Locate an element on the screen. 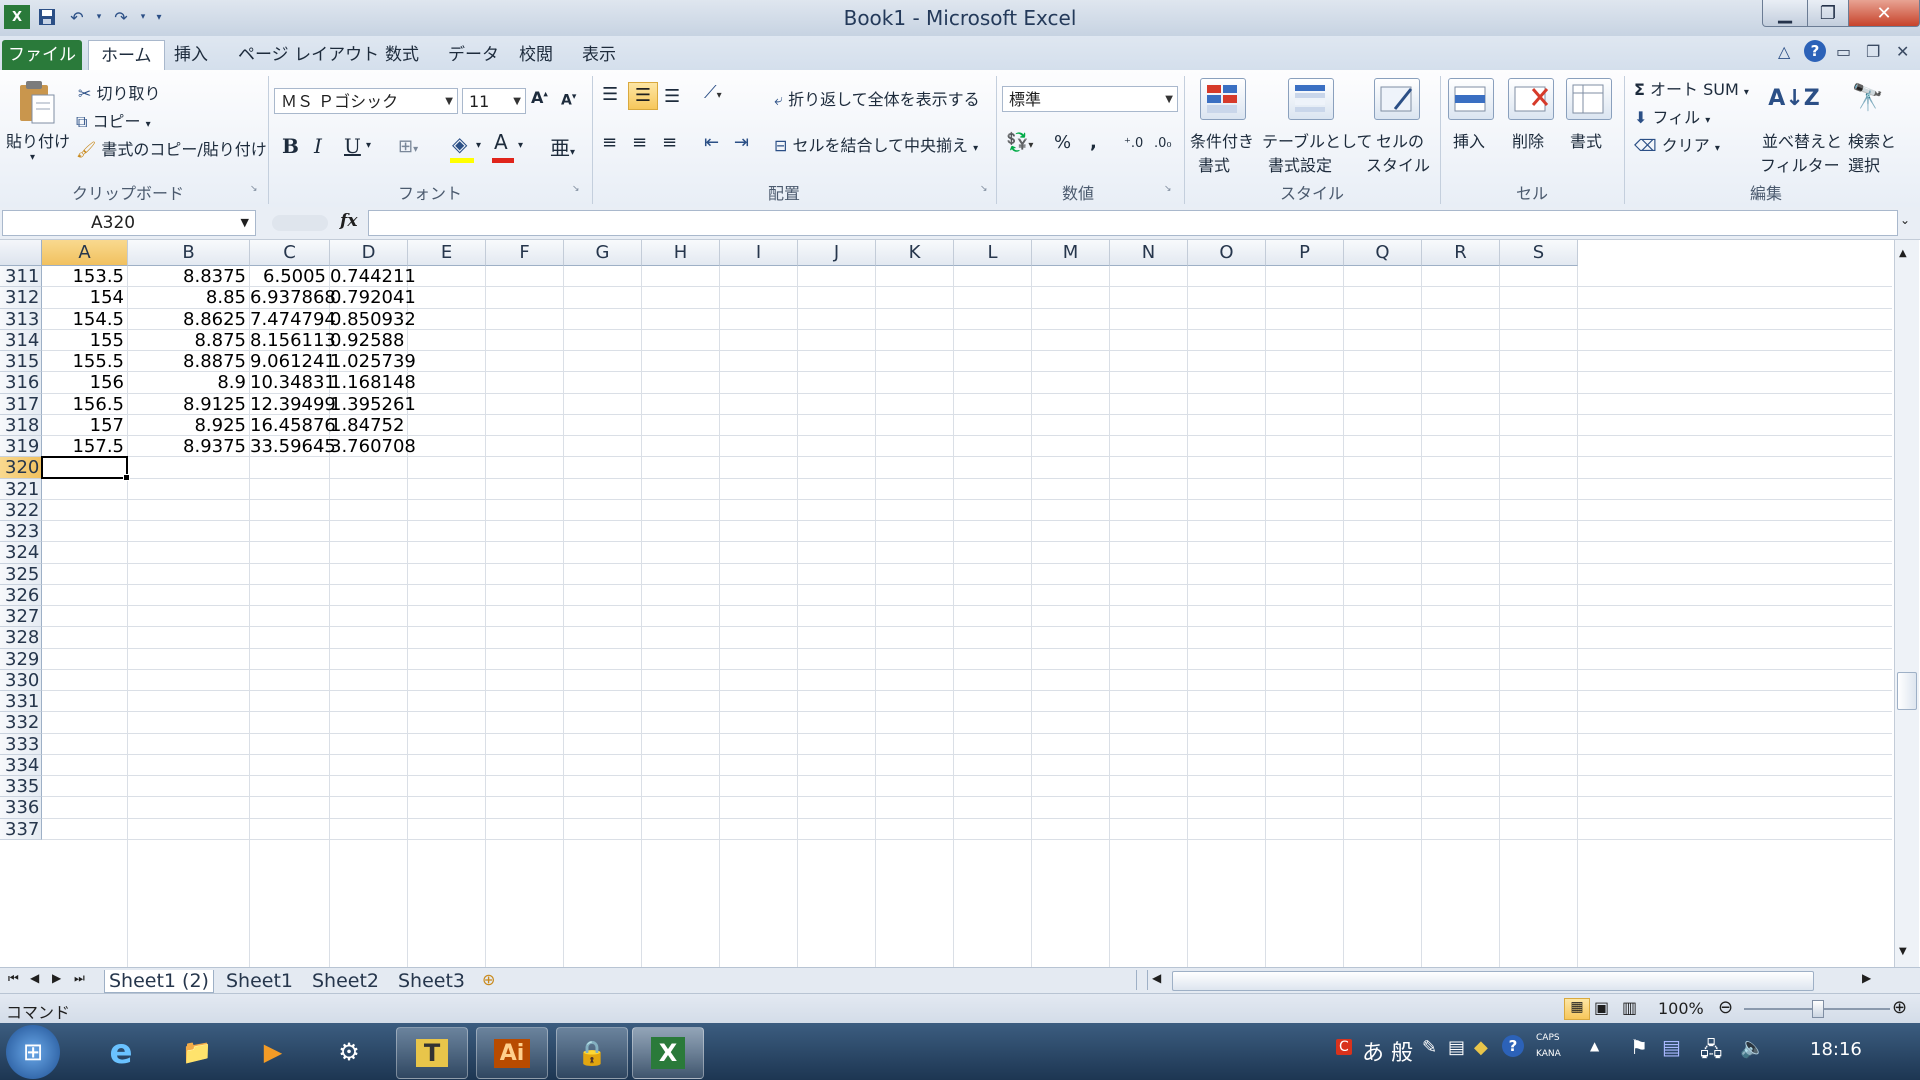 The width and height of the screenshot is (1920, 1080). sheet-tab-sheet1-2: Sheet1 (2) is located at coordinates (159, 981).